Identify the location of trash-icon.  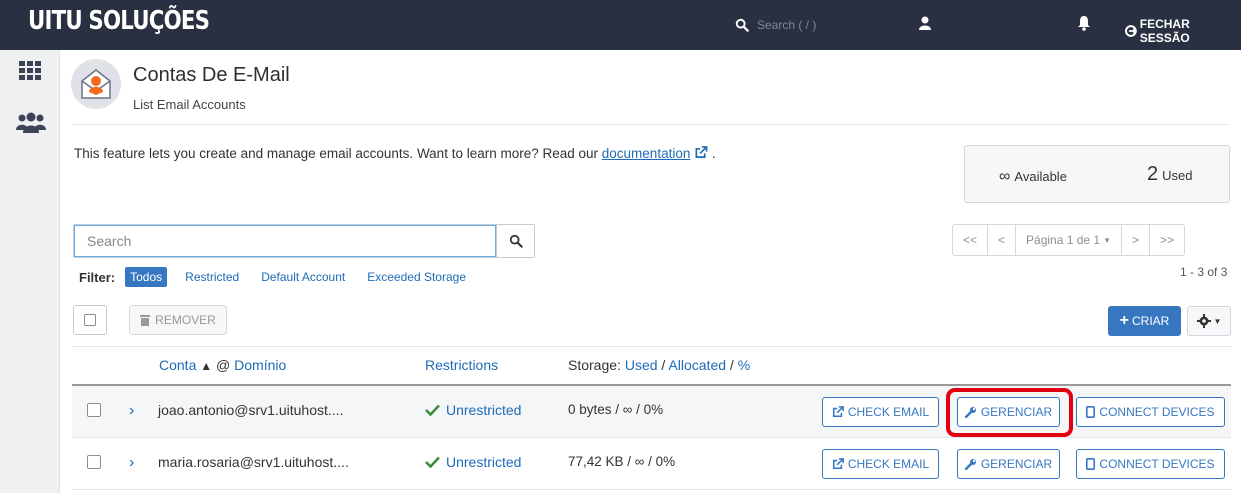
(145, 320).